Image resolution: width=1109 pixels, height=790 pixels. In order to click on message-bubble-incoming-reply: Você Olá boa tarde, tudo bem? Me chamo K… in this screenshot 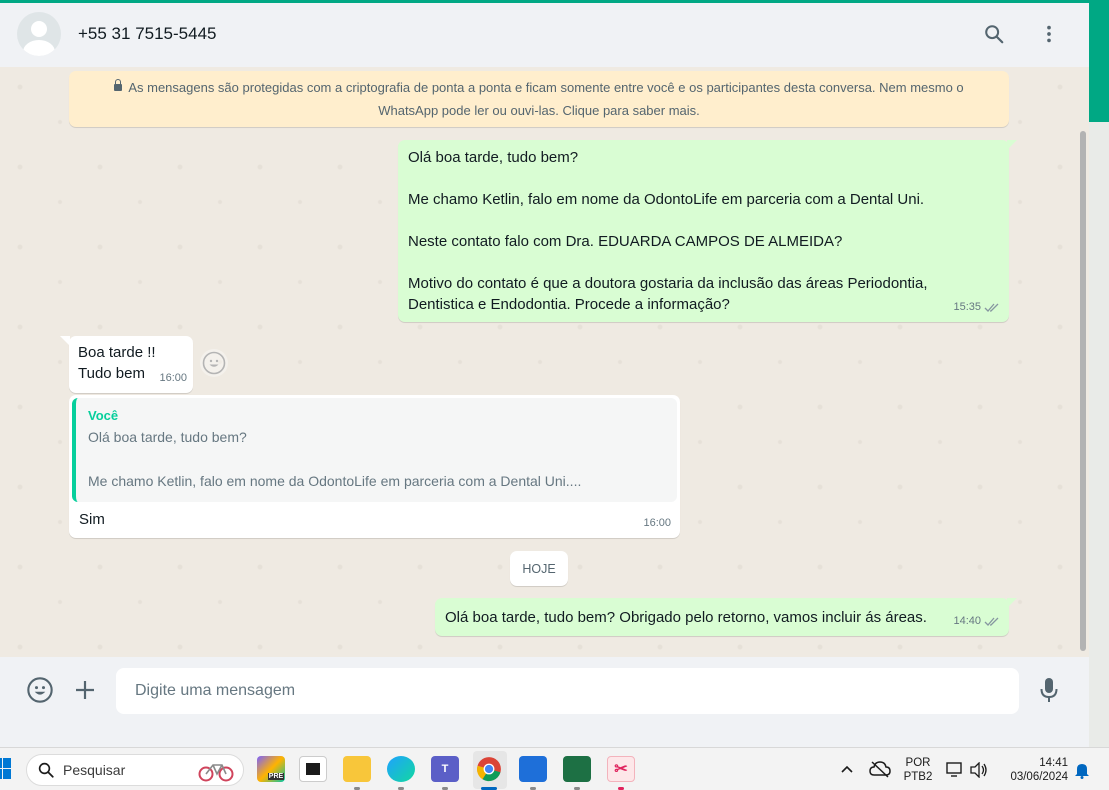, I will do `click(374, 466)`.